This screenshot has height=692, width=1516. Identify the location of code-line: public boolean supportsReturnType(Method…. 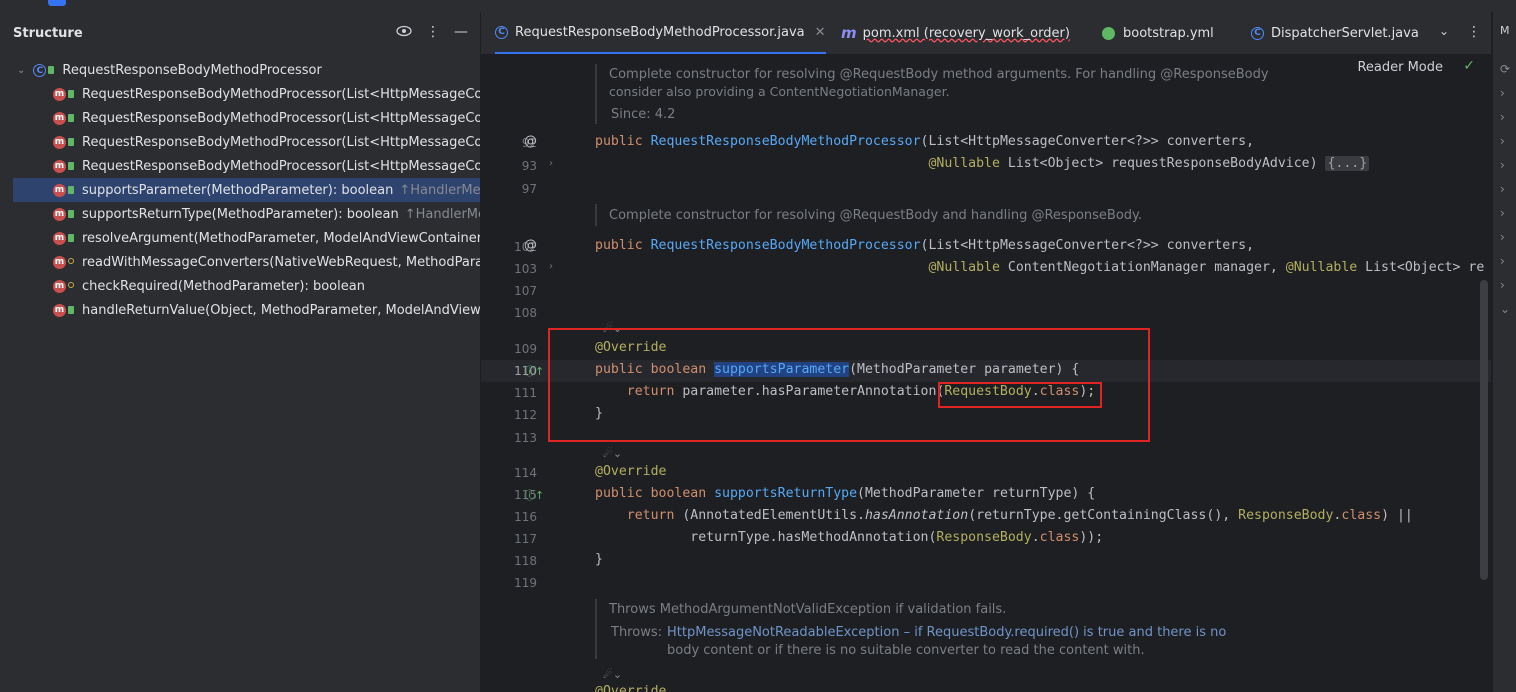
(845, 493).